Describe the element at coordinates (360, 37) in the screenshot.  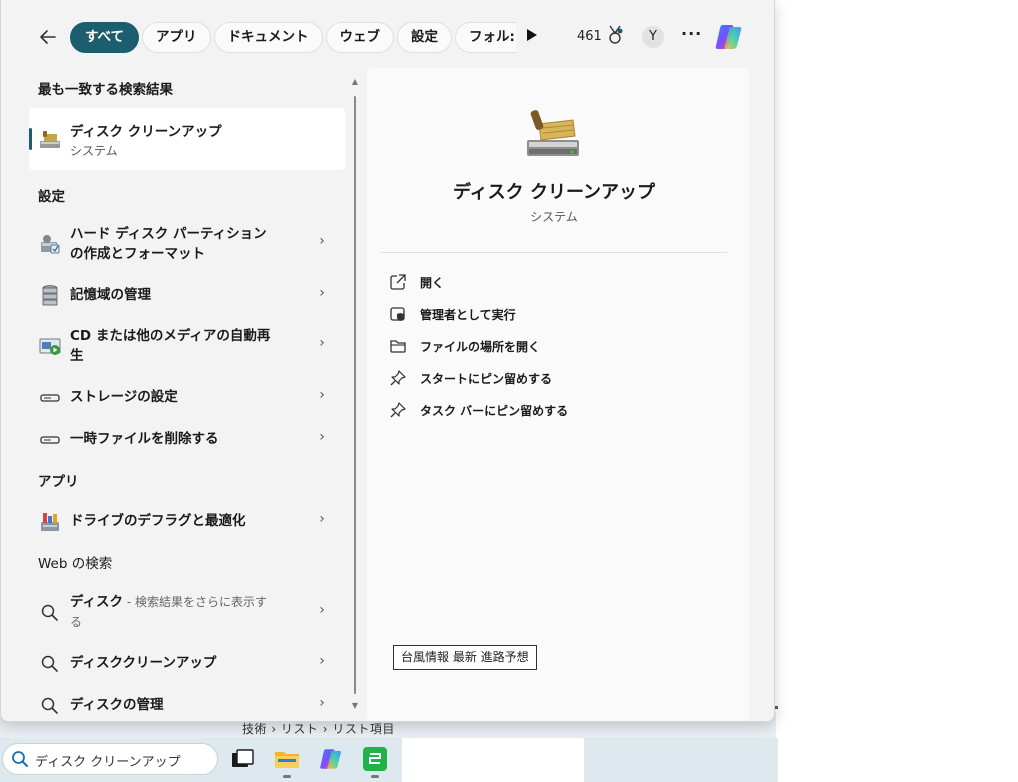
I see `chip-web: ウェブ` at that location.